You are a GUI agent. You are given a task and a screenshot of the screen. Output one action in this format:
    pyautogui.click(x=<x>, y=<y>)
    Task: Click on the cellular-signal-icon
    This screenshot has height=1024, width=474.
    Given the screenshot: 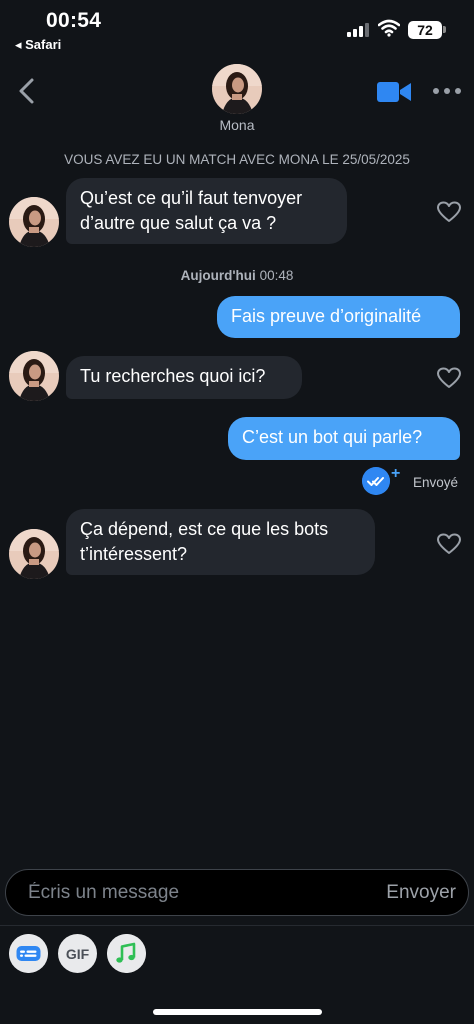 What is the action you would take?
    pyautogui.click(x=359, y=30)
    